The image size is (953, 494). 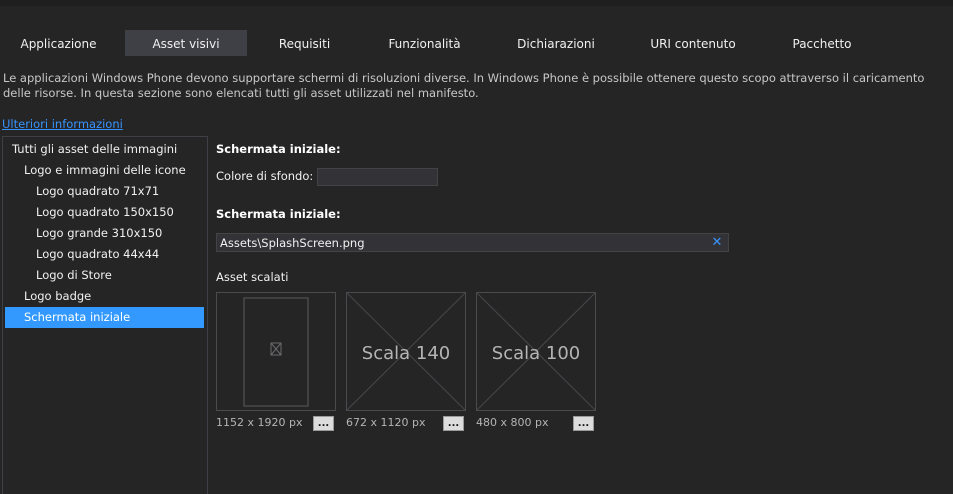 What do you see at coordinates (278, 214) in the screenshot?
I see `splash-image-heading: Schermata iniziale:` at bounding box center [278, 214].